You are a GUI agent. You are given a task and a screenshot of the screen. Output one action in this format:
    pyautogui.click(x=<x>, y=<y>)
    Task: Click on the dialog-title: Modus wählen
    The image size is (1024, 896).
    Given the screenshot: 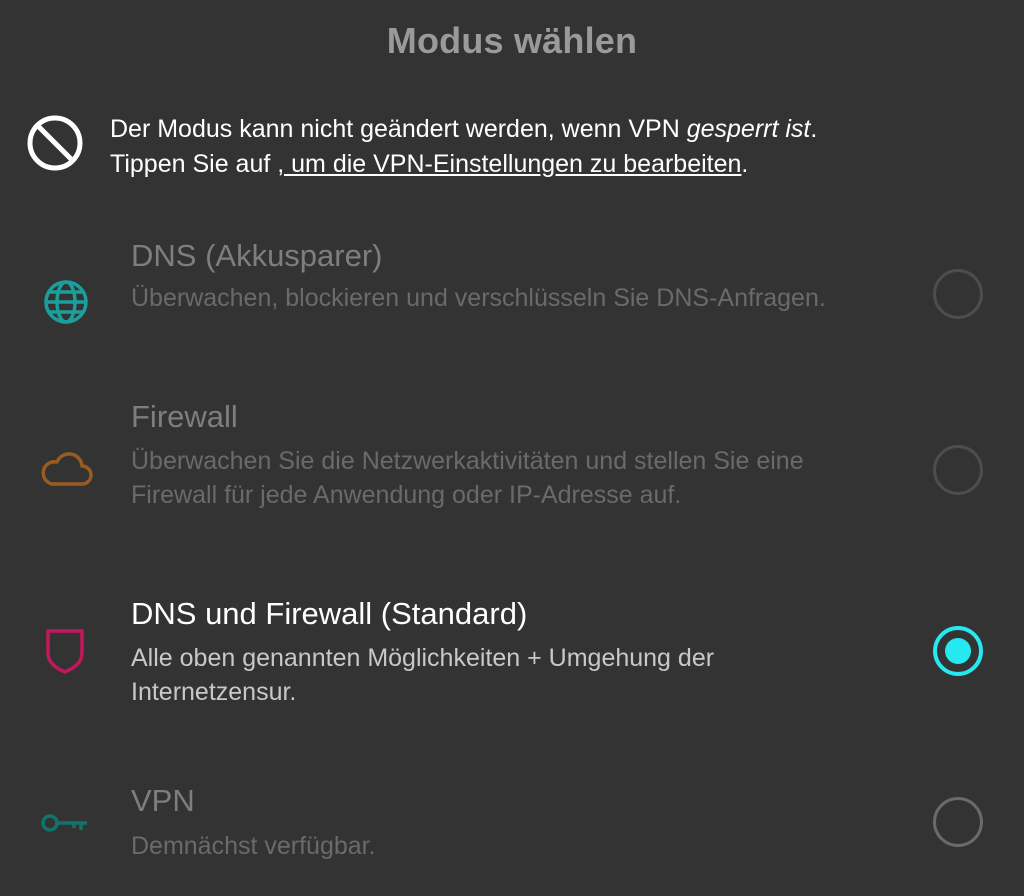 What is the action you would take?
    pyautogui.click(x=512, y=40)
    